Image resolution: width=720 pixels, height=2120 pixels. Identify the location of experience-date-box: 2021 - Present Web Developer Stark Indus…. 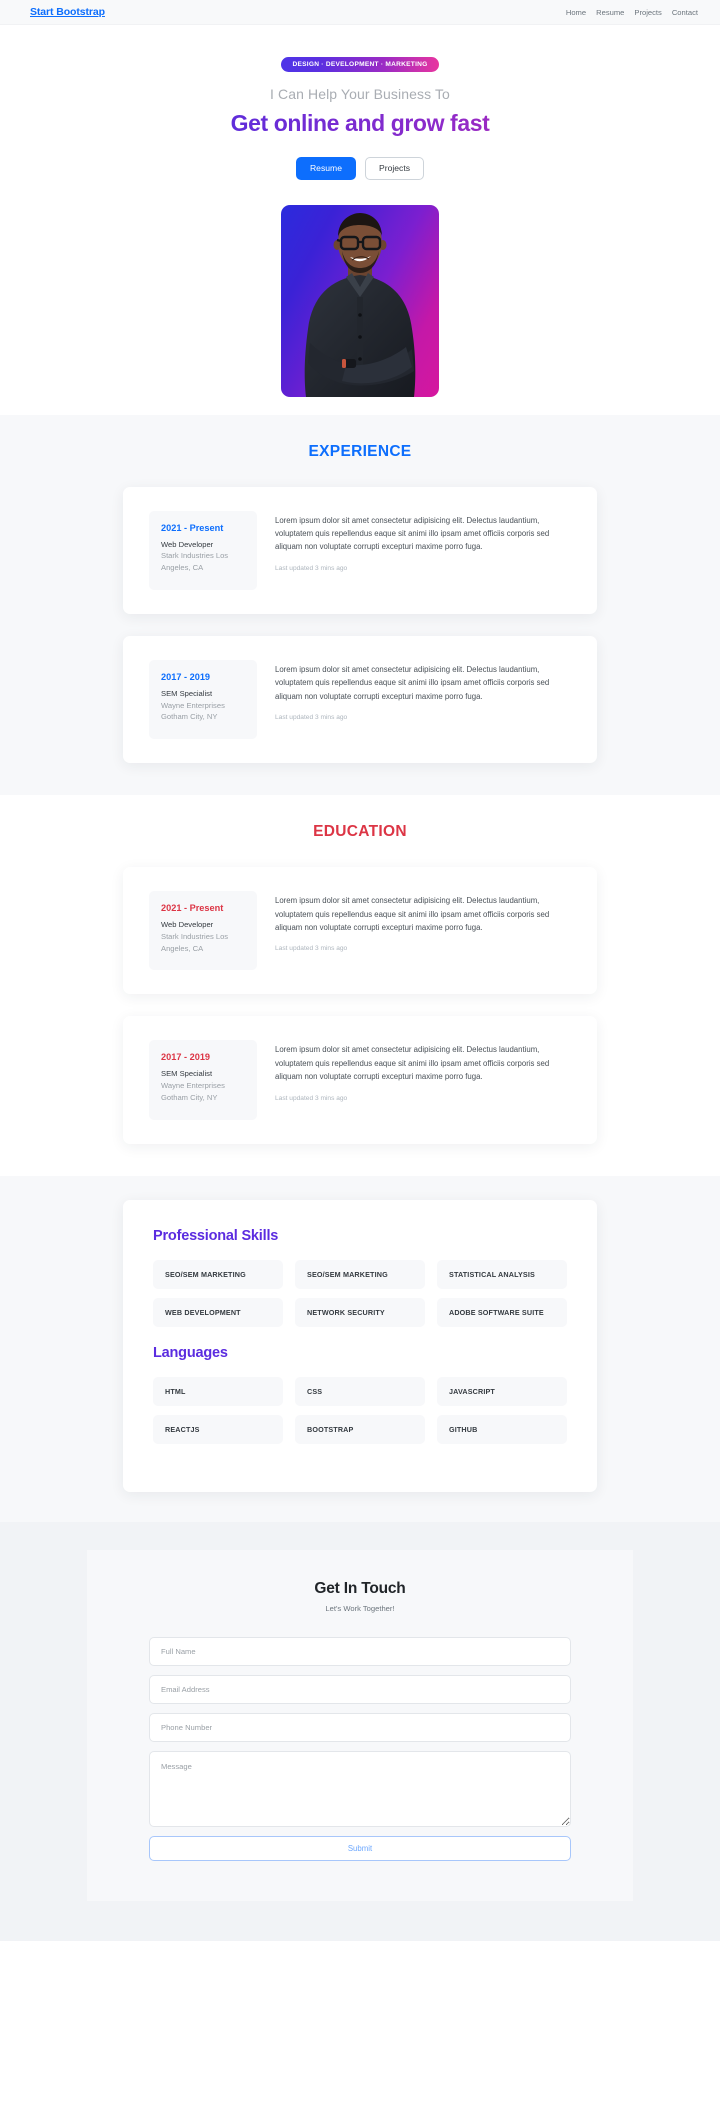
(203, 550).